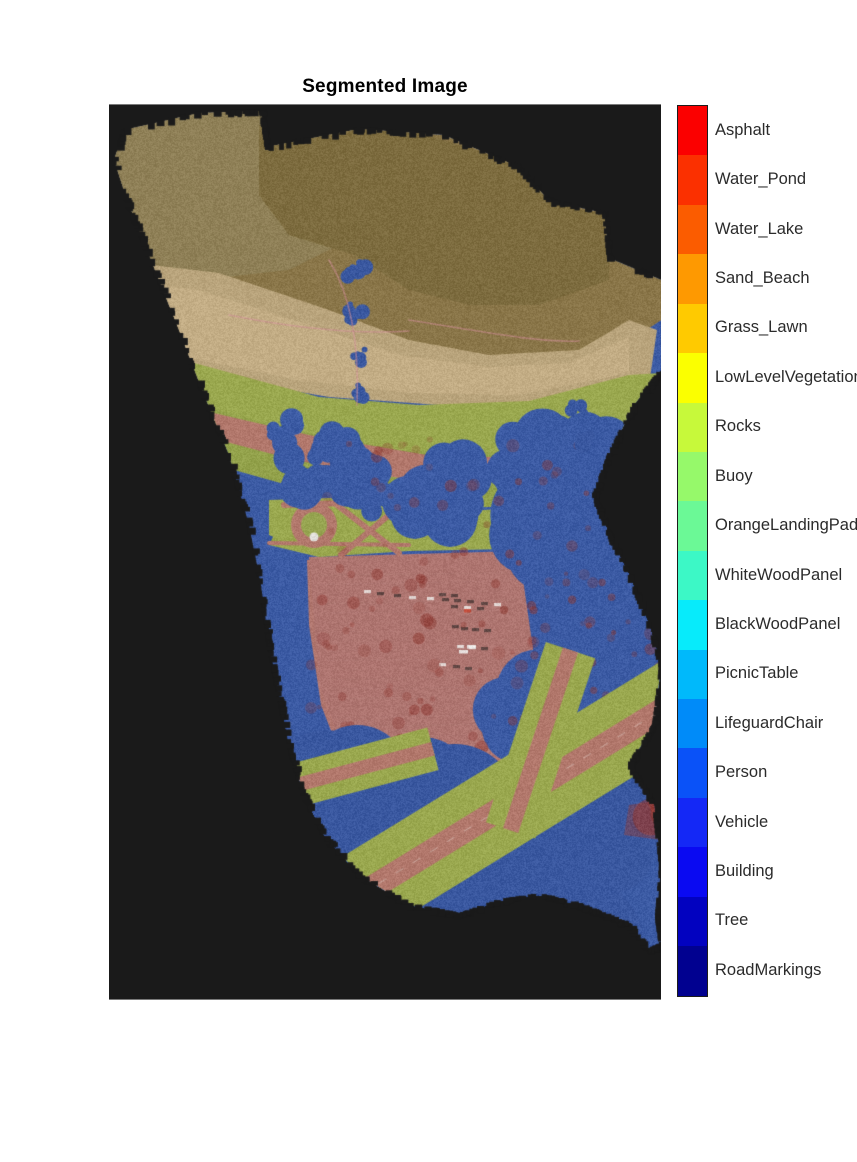 The image size is (857, 1162). What do you see at coordinates (778, 623) in the screenshot?
I see `colorbar-tick-label: BlackWoodPanel` at bounding box center [778, 623].